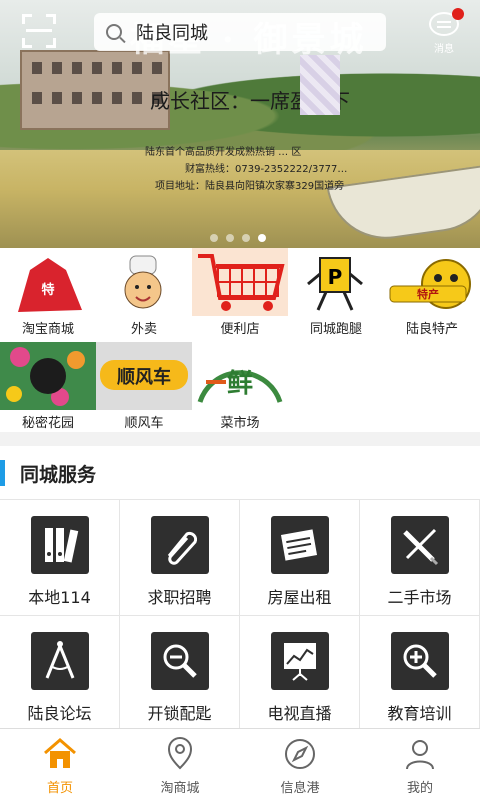 The height and width of the screenshot is (800, 480). What do you see at coordinates (431, 329) in the screenshot?
I see `quick-entry-label: 陆良特产` at bounding box center [431, 329].